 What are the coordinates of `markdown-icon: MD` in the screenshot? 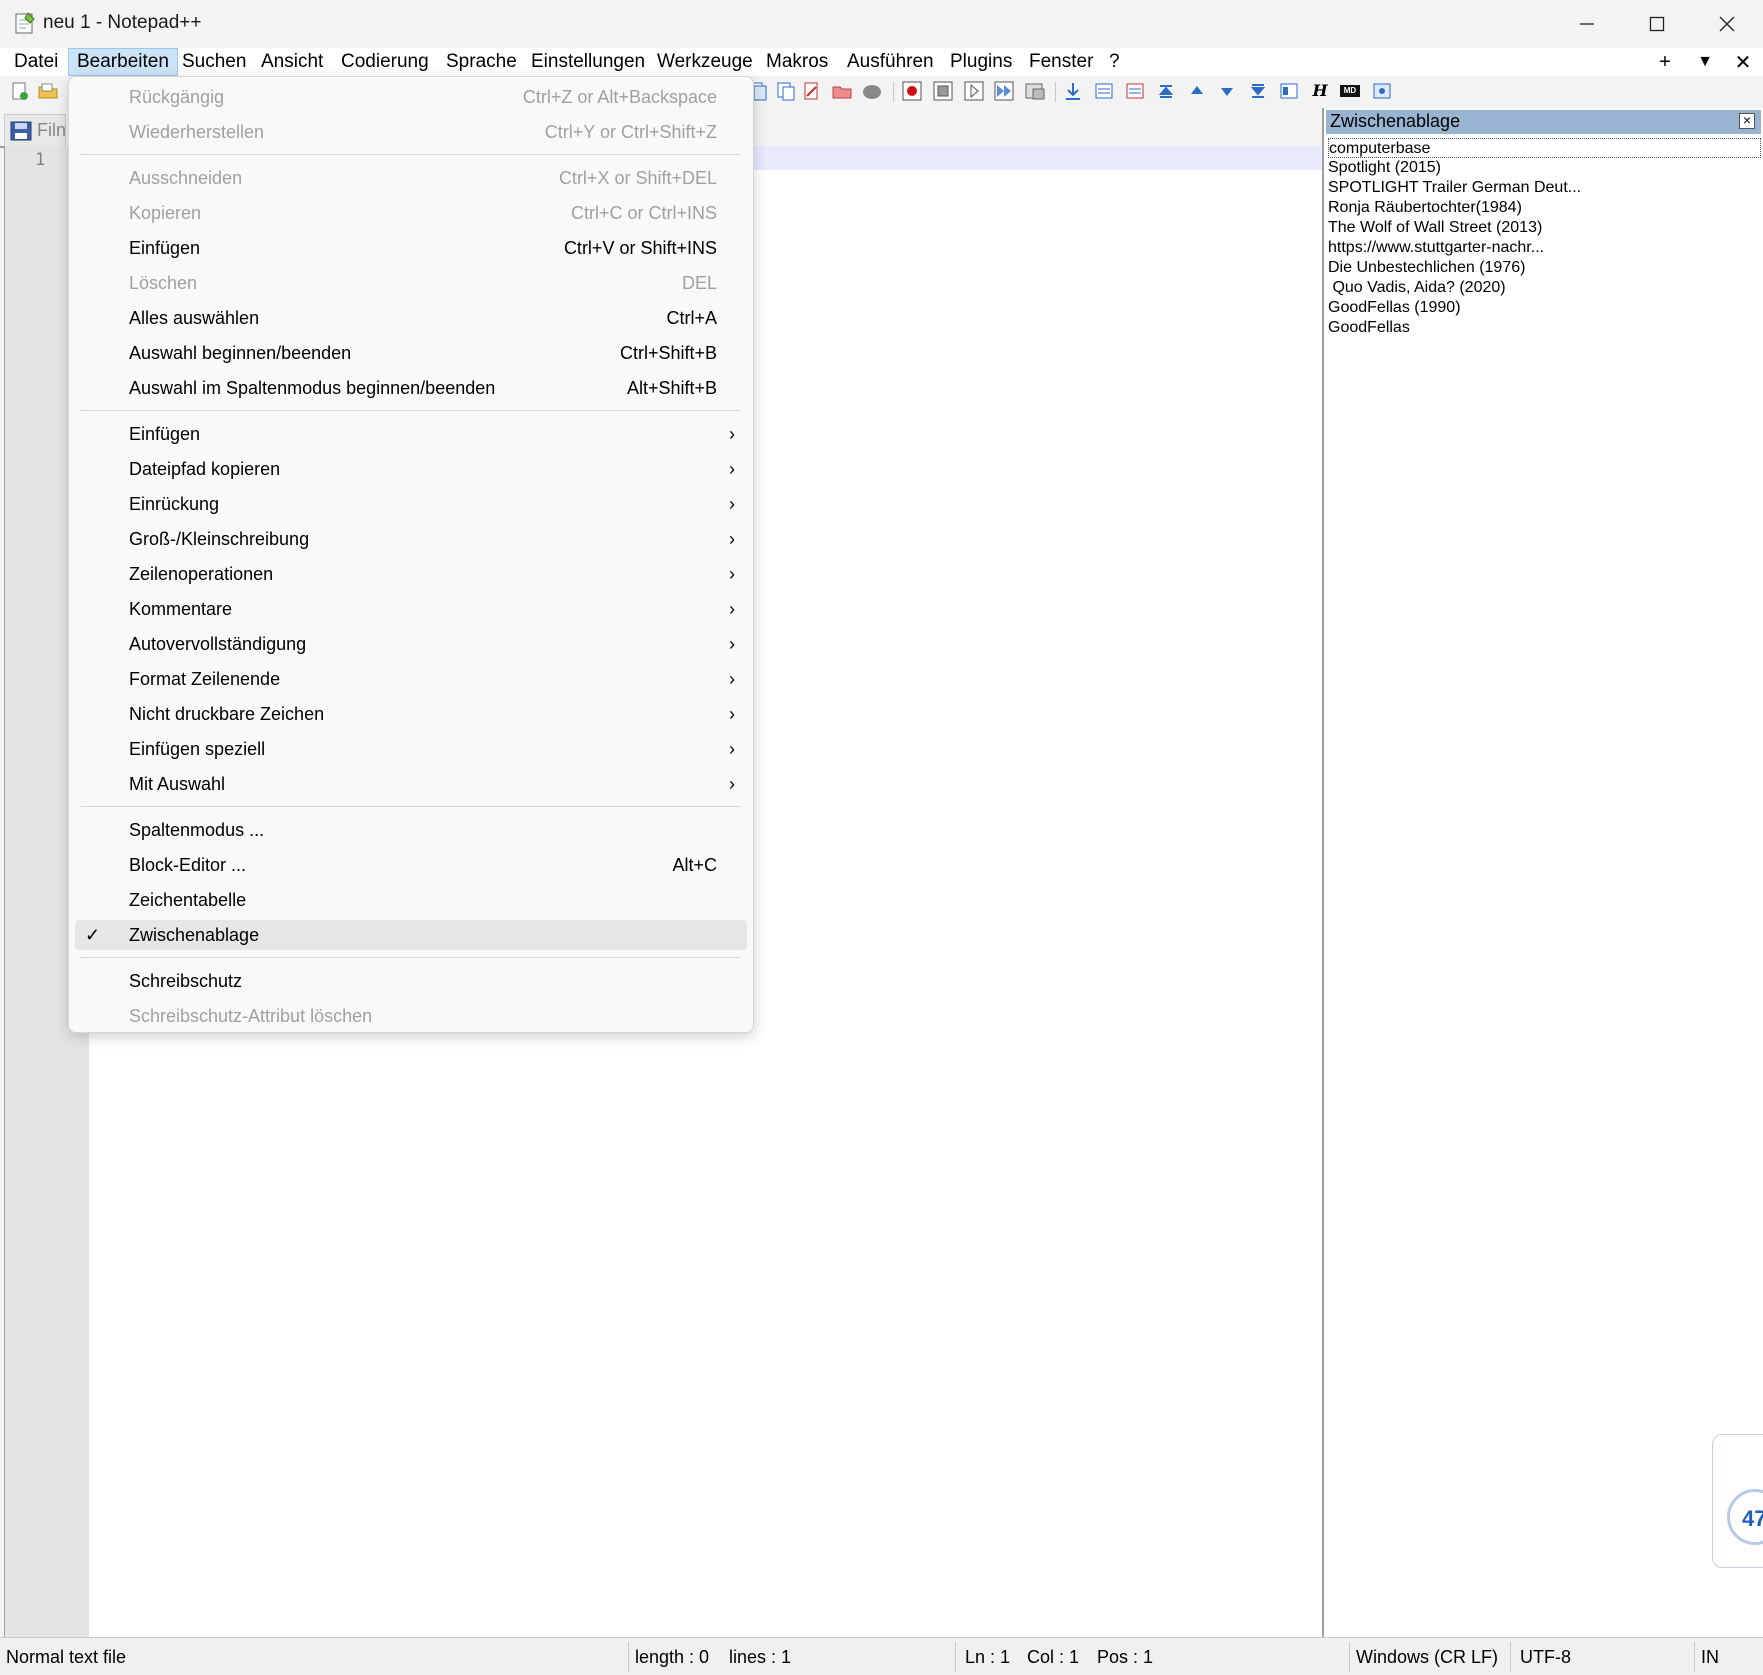 It's located at (1350, 91).